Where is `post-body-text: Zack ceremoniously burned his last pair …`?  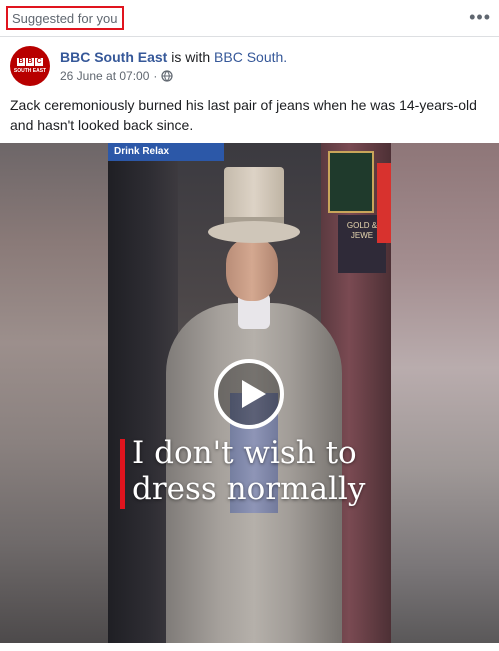 post-body-text: Zack ceremoniously burned his last pair … is located at coordinates (243, 115).